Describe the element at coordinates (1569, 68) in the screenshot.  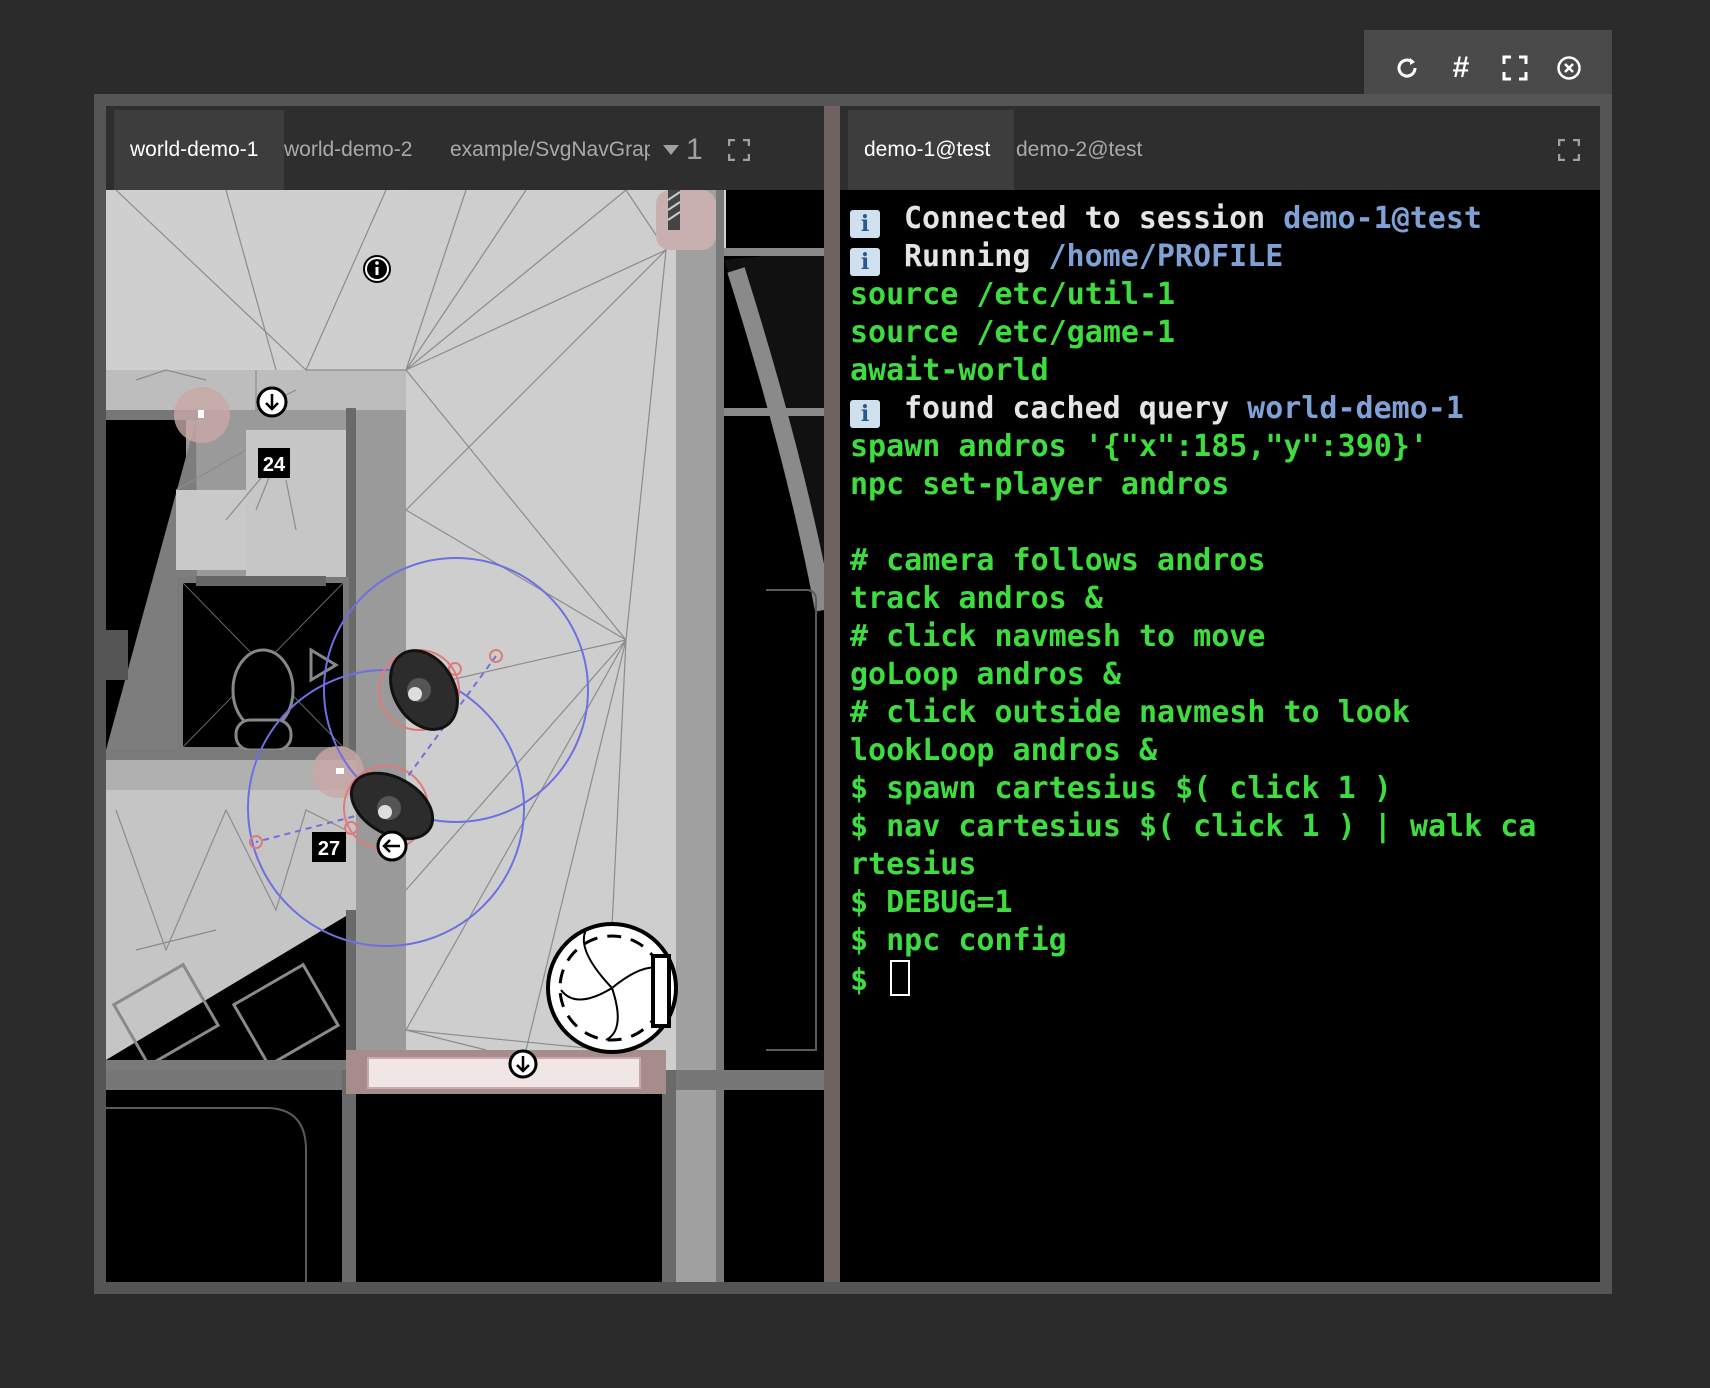
I see `close-circle-icon` at that location.